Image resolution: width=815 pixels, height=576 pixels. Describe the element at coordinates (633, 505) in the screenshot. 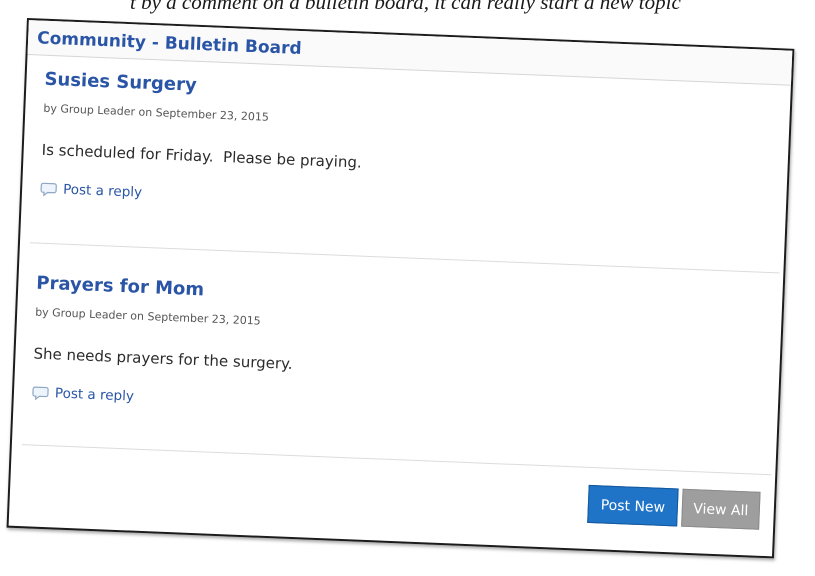

I see `post-new-button: Post New` at that location.